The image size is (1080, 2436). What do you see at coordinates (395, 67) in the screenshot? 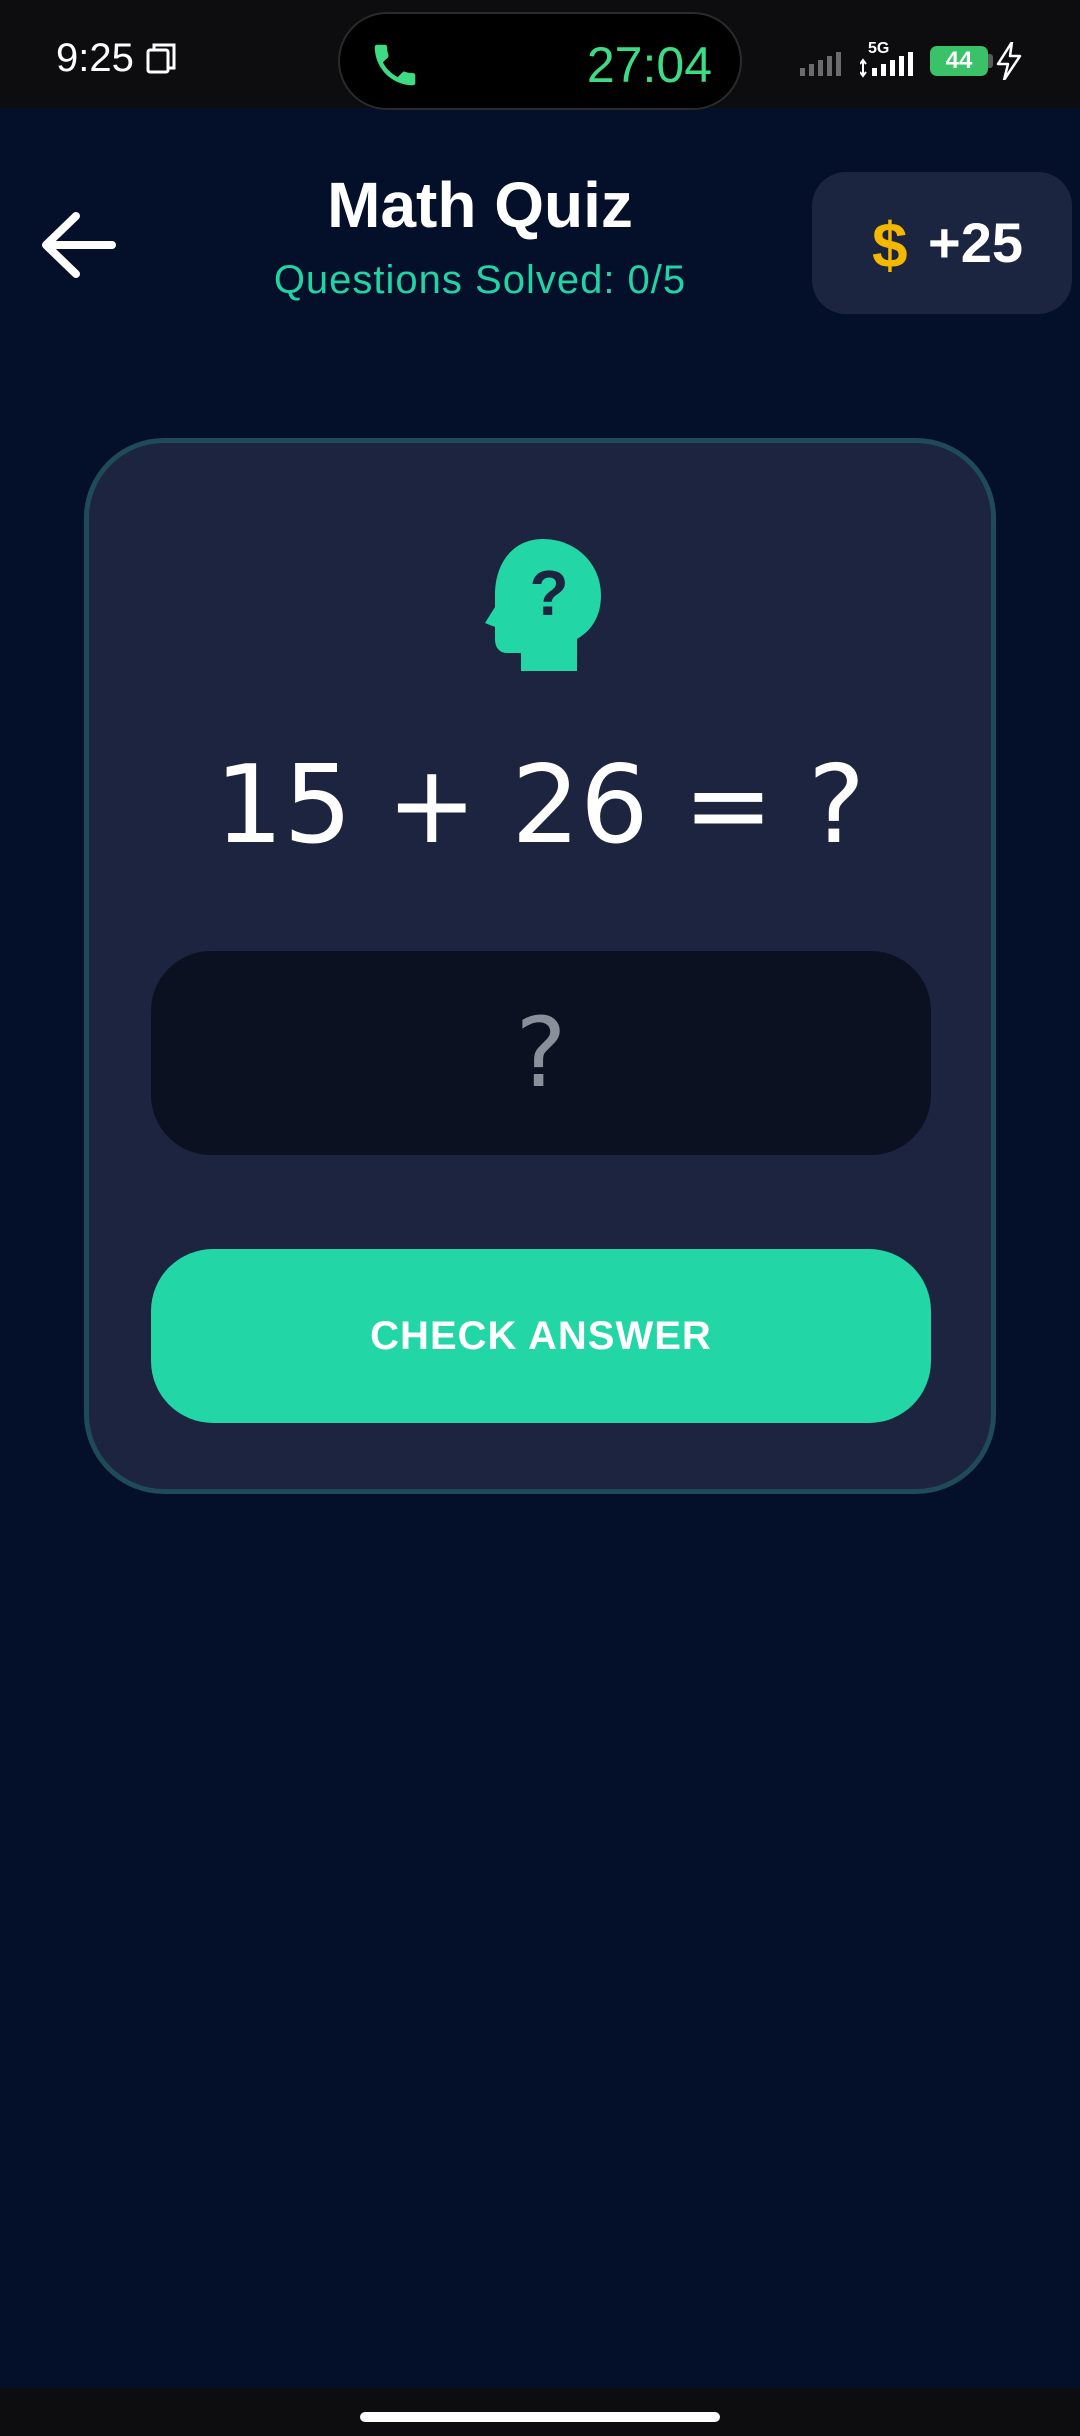
I see `phone-icon` at bounding box center [395, 67].